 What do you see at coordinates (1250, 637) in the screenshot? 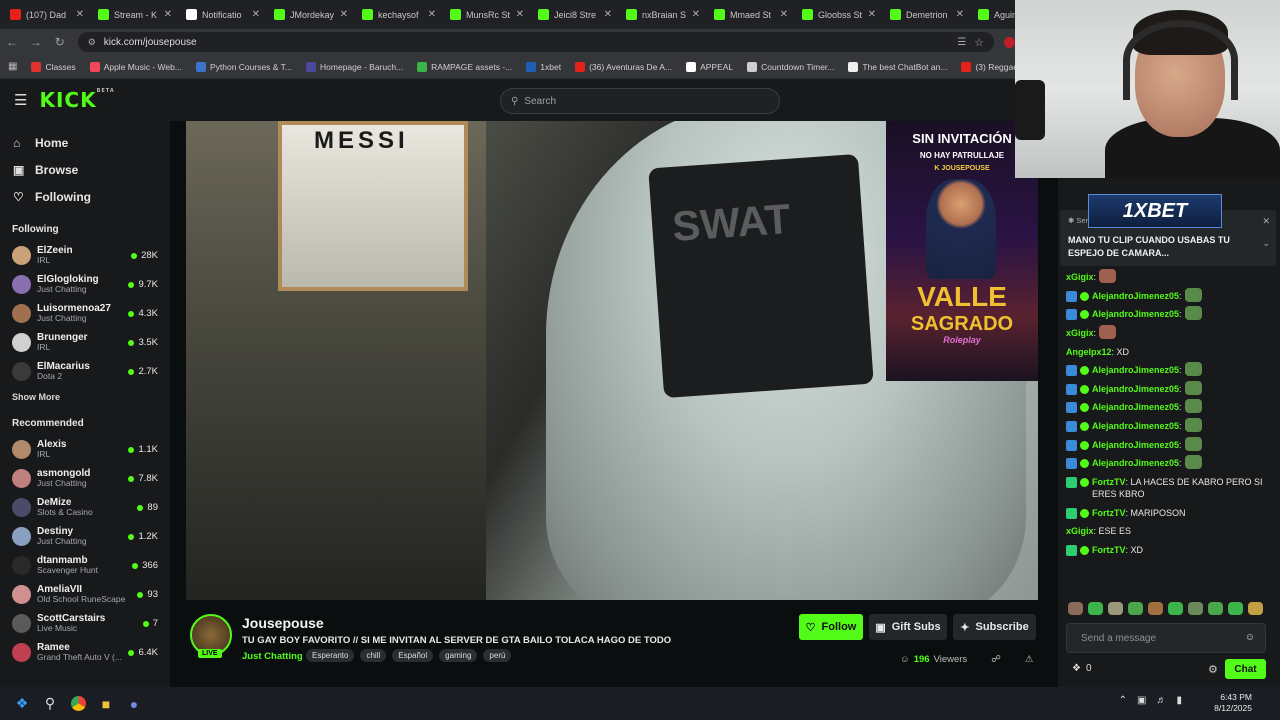
I see `emoji-icon: ☺` at bounding box center [1250, 637].